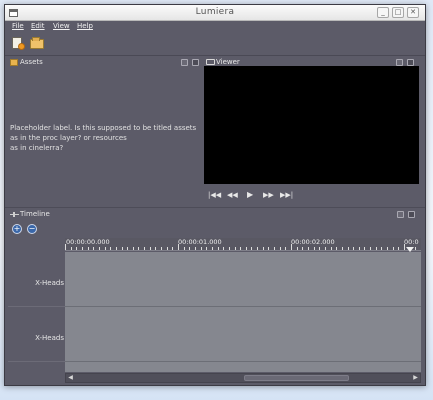  What do you see at coordinates (215, 215) in the screenshot?
I see `timeline-panel-header: Timeline` at bounding box center [215, 215].